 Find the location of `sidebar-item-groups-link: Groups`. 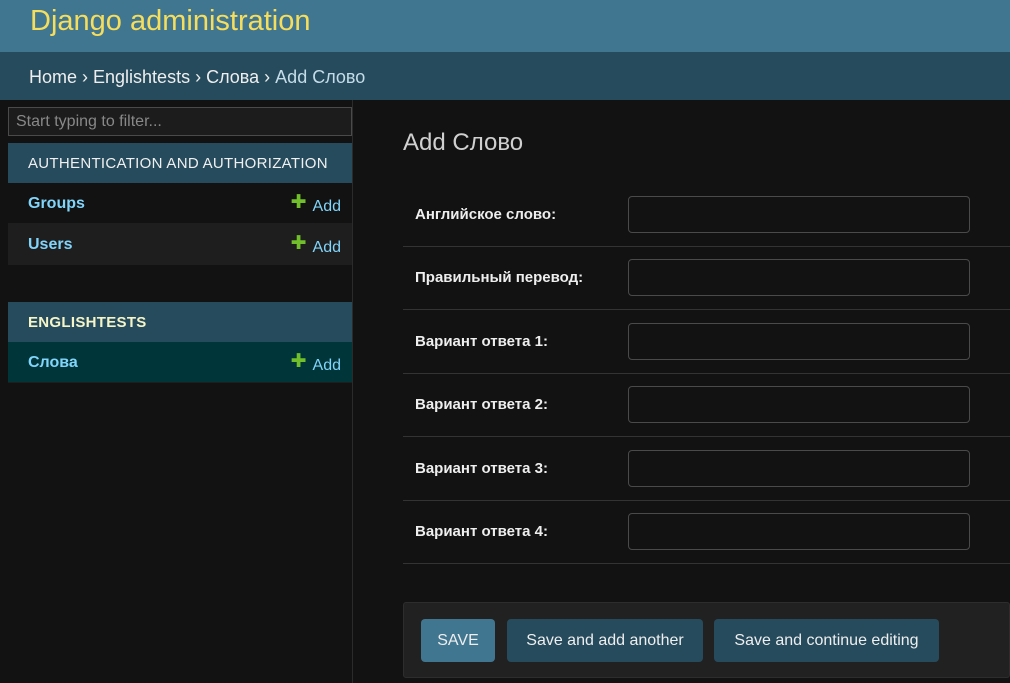

sidebar-item-groups-link: Groups is located at coordinates (56, 204).